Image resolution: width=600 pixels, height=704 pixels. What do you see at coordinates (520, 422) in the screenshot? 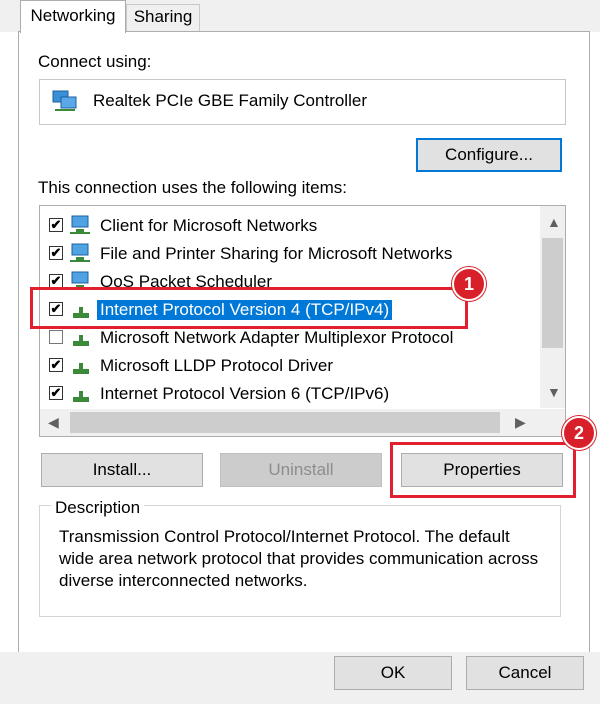
I see `scroll-right-icon: ▶` at bounding box center [520, 422].